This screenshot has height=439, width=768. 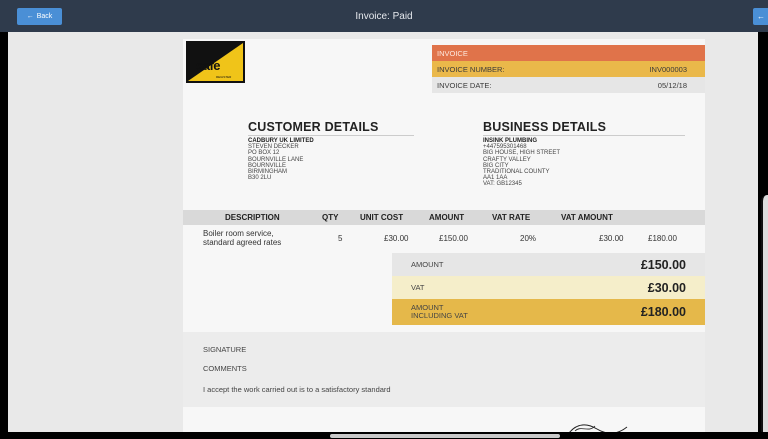 I want to click on item-description-line: standard agreed rates, so click(x=242, y=242).